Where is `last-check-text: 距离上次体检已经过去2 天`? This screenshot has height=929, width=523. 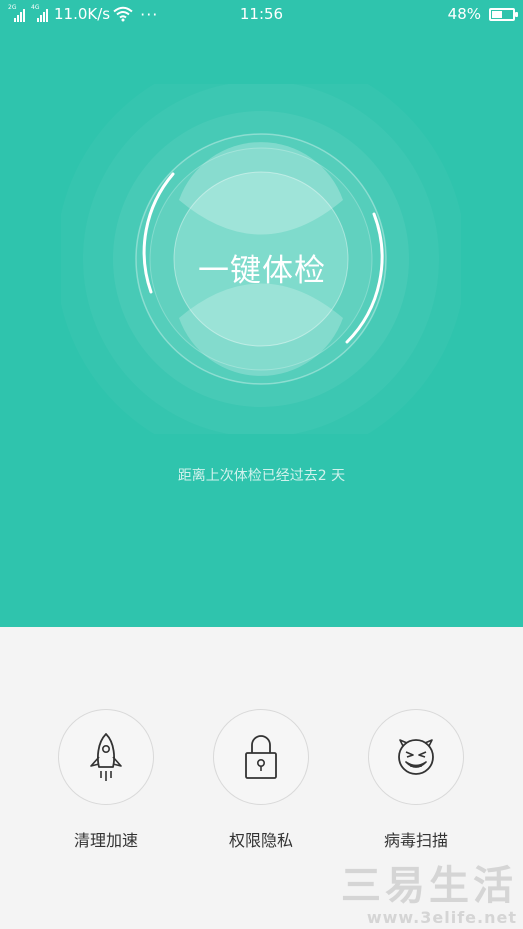
last-check-text: 距离上次体检已经过去2 天 is located at coordinates (261, 476).